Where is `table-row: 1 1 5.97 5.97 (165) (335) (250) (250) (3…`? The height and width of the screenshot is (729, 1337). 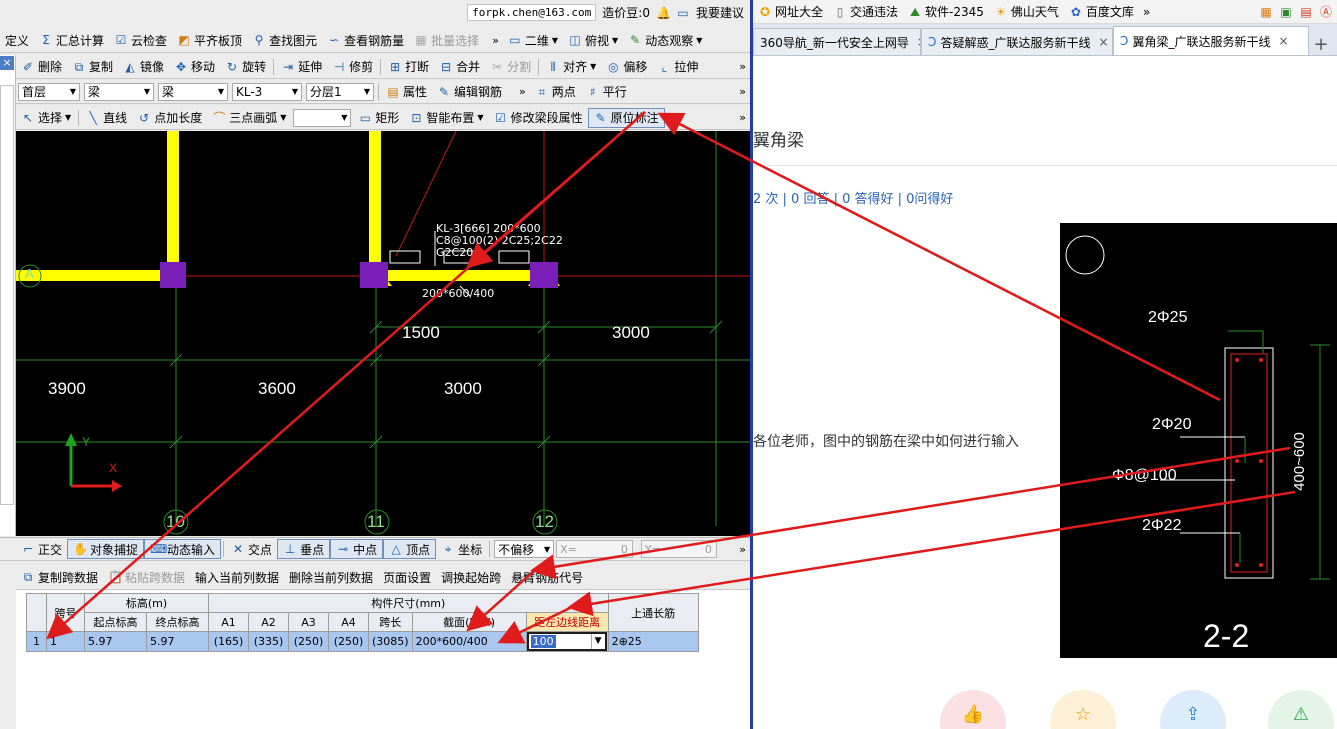 table-row: 1 1 5.97 5.97 (165) (335) (250) (250) (3… is located at coordinates (362, 641).